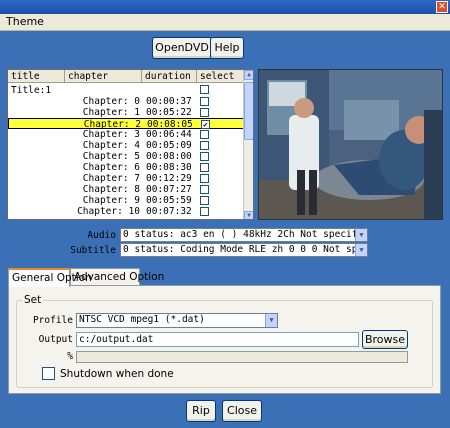  I want to click on list-header: title chapter duration select, so click(126, 76).